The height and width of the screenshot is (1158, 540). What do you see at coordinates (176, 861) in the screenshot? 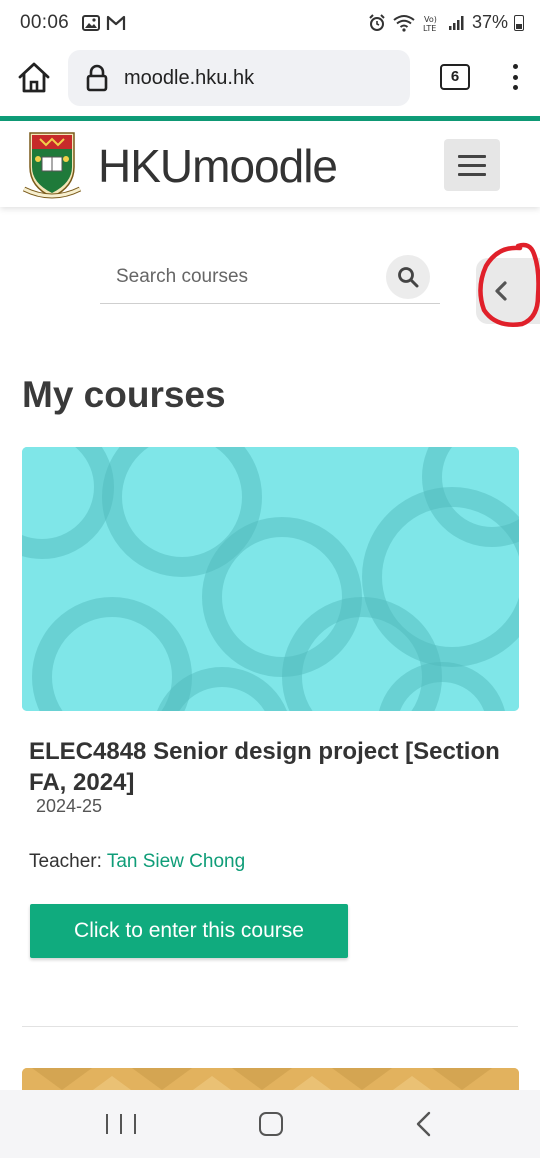
I see `teacher-link: Tan Siew Chong` at bounding box center [176, 861].